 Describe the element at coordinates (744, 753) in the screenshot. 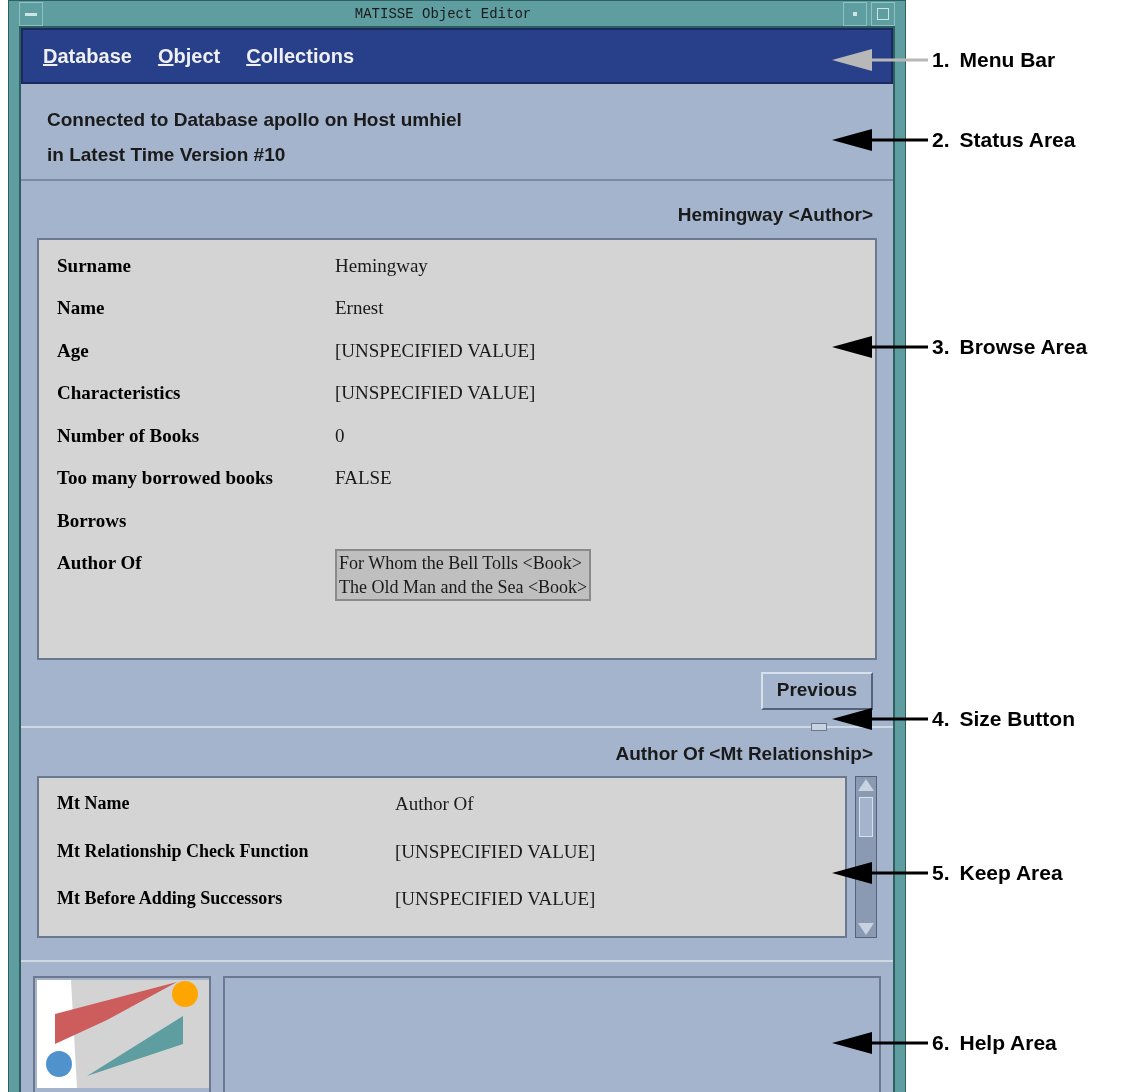

I see `keep-title: Author Of <Mt Relationship>` at that location.